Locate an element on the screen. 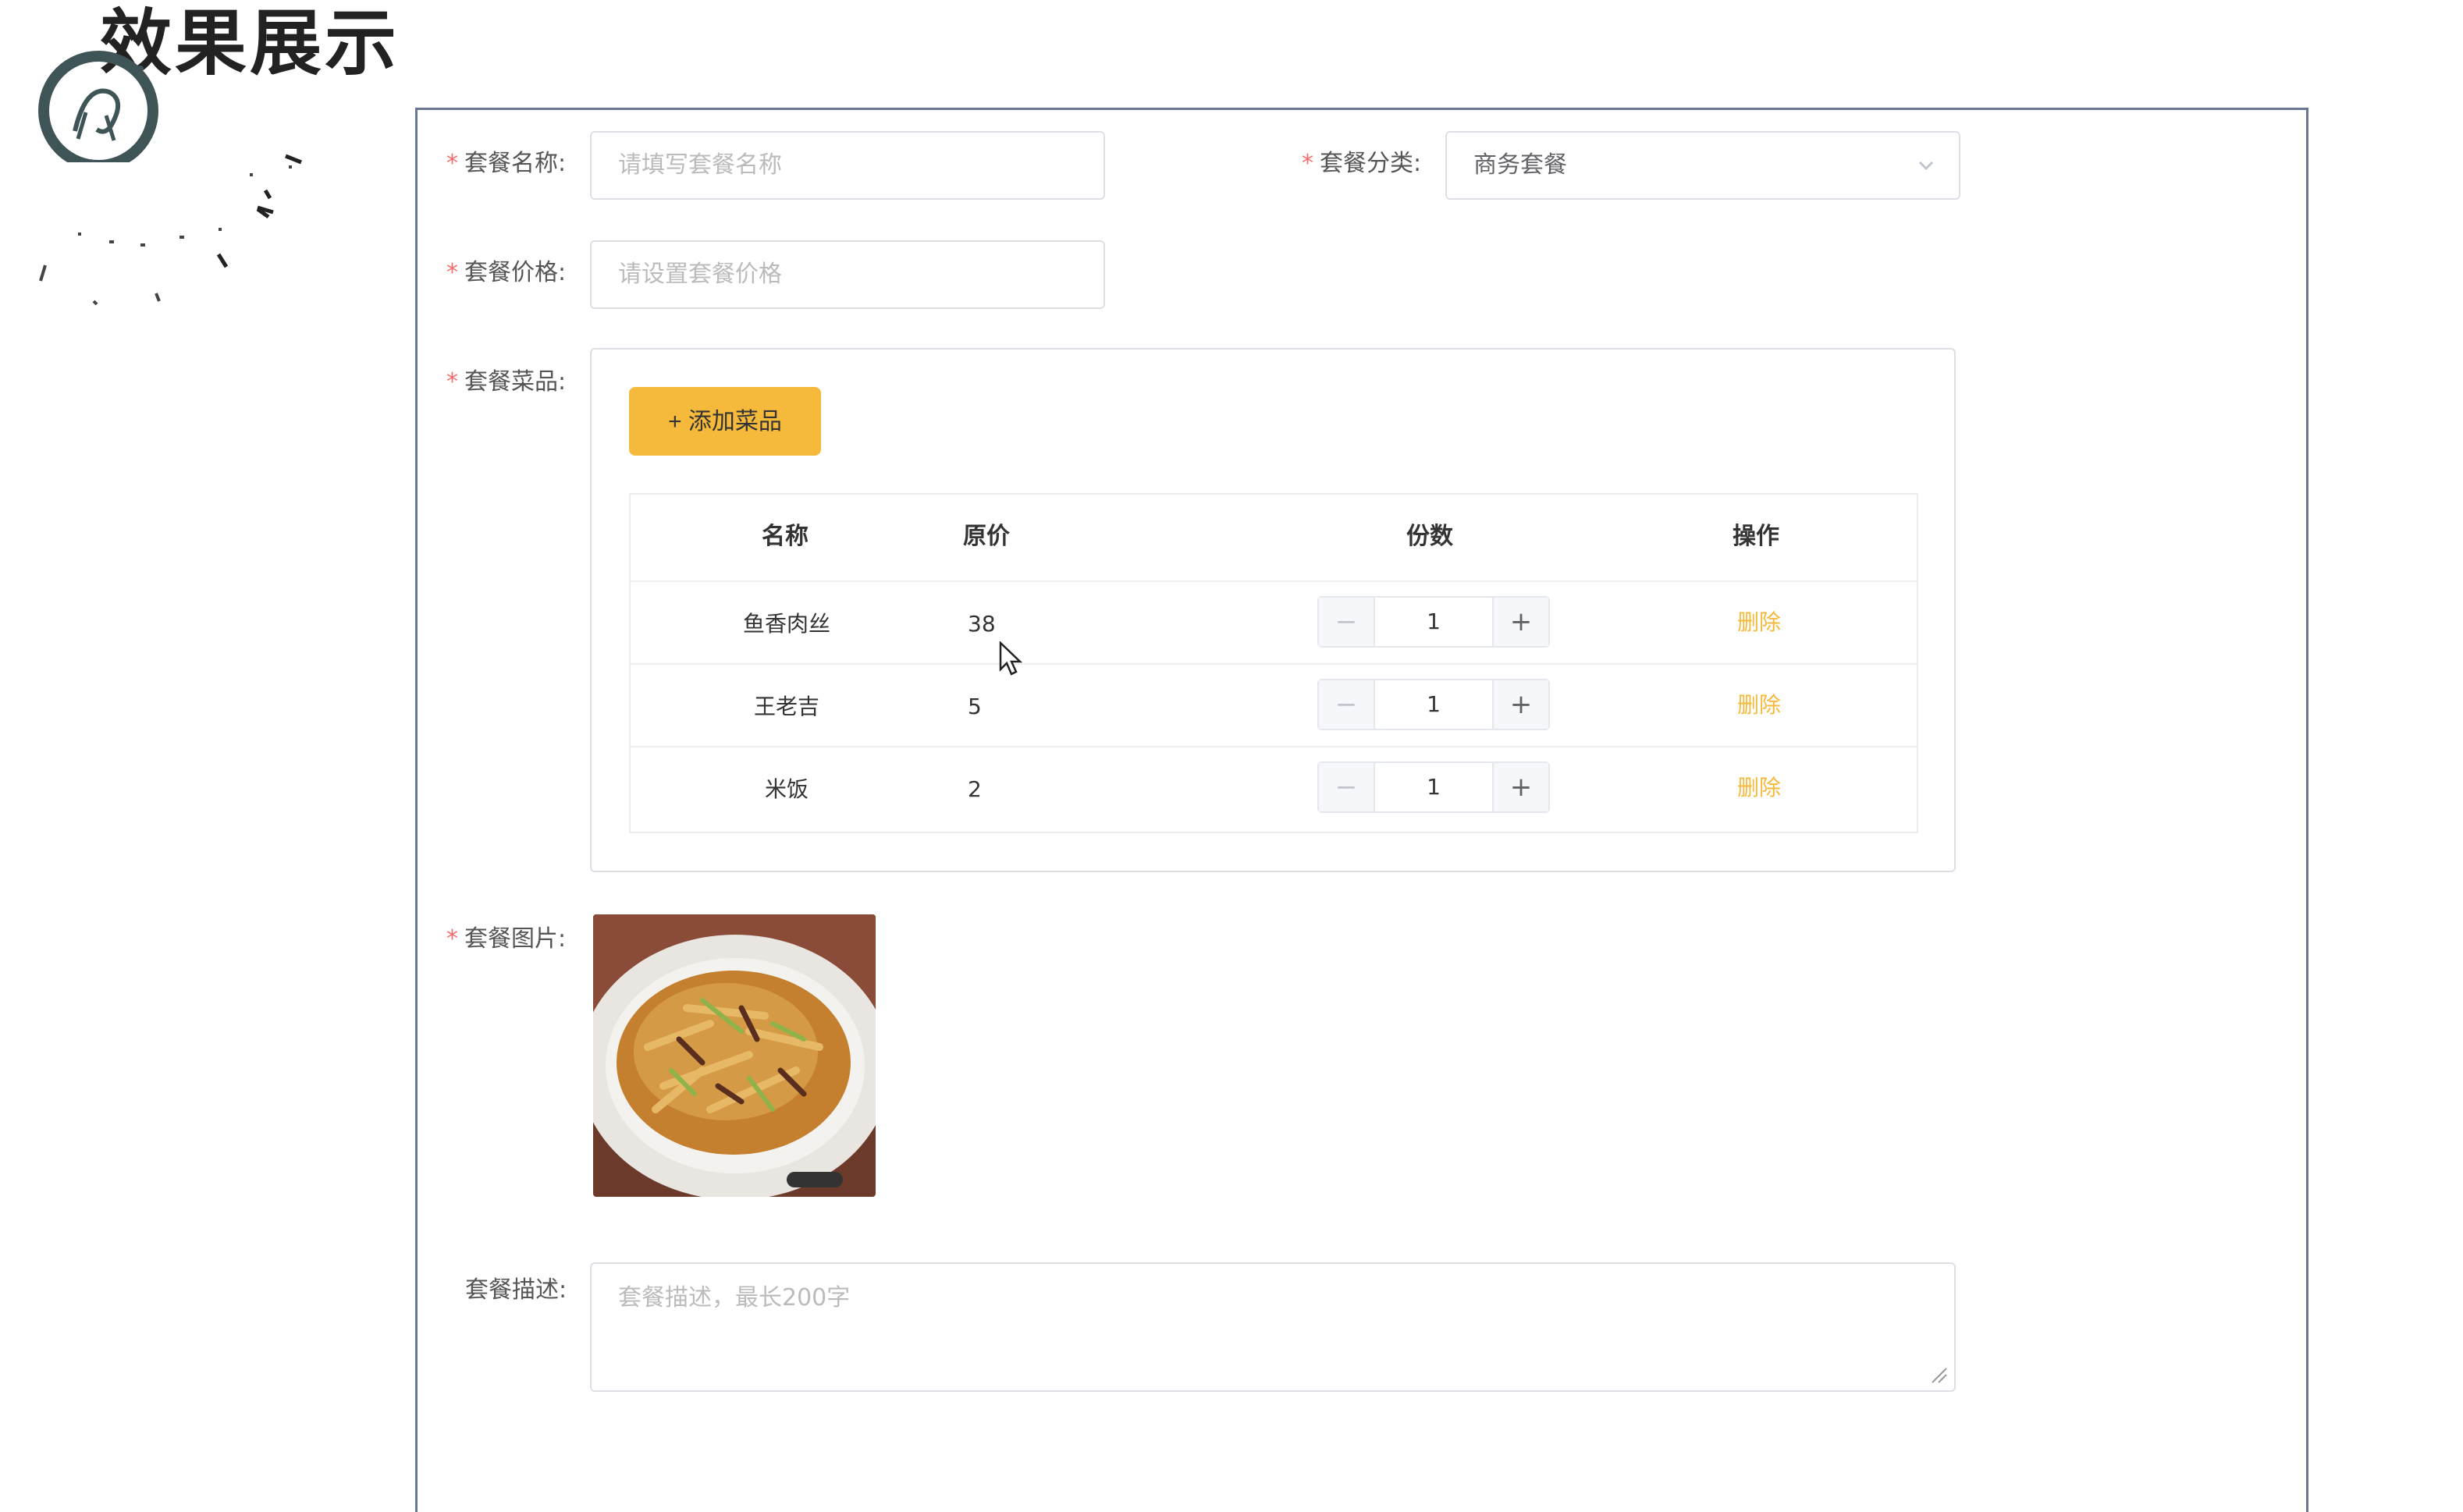 Image resolution: width=2463 pixels, height=1512 pixels. dishes-label: * 套餐菜品: is located at coordinates (506, 382).